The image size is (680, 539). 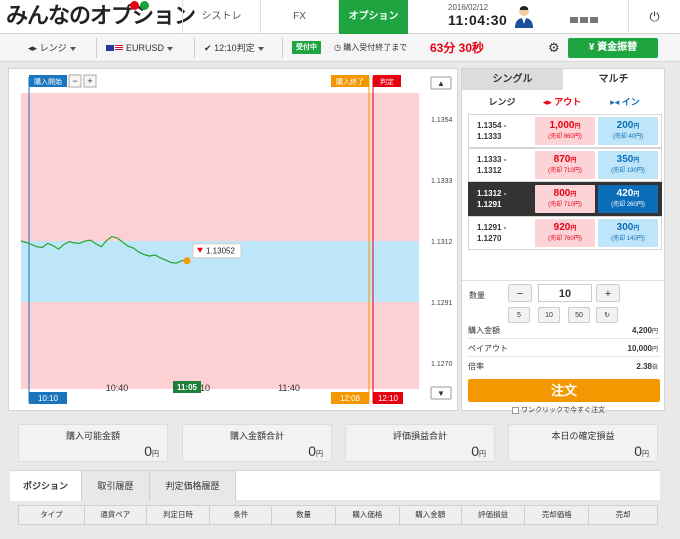 I want to click on time-flag-label: 12:08, so click(x=350, y=398).